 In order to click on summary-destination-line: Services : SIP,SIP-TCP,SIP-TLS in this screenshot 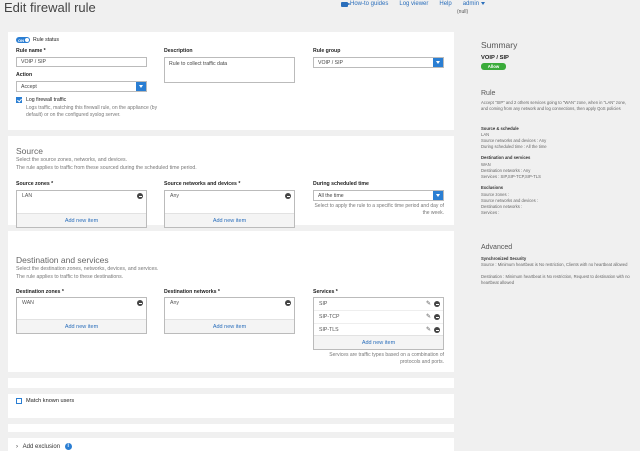, I will do `click(511, 176)`.